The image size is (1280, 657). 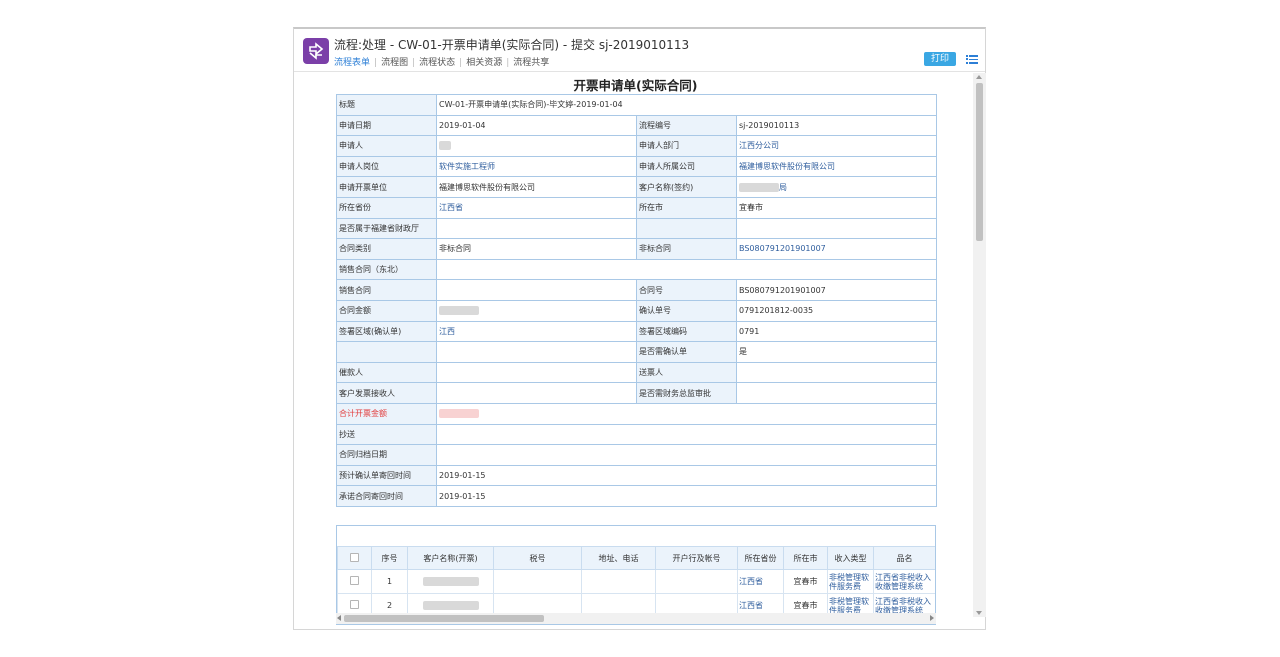 I want to click on form-row-subject: 标题 CW-01-开票申请单(实际合同)-毕文婷-2019-01-04, so click(x=637, y=105).